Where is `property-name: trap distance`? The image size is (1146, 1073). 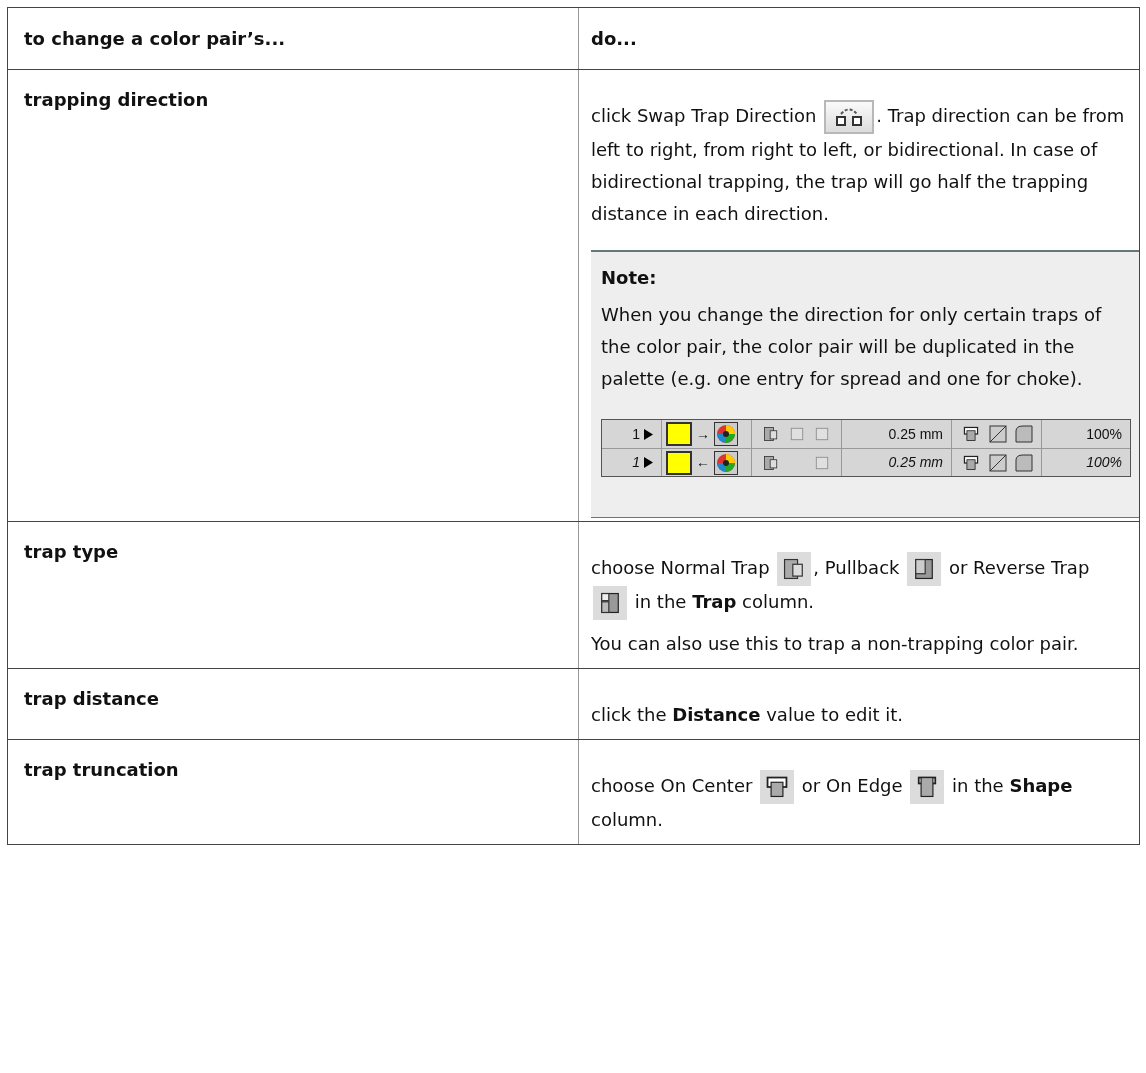 property-name: trap distance is located at coordinates (91, 698).